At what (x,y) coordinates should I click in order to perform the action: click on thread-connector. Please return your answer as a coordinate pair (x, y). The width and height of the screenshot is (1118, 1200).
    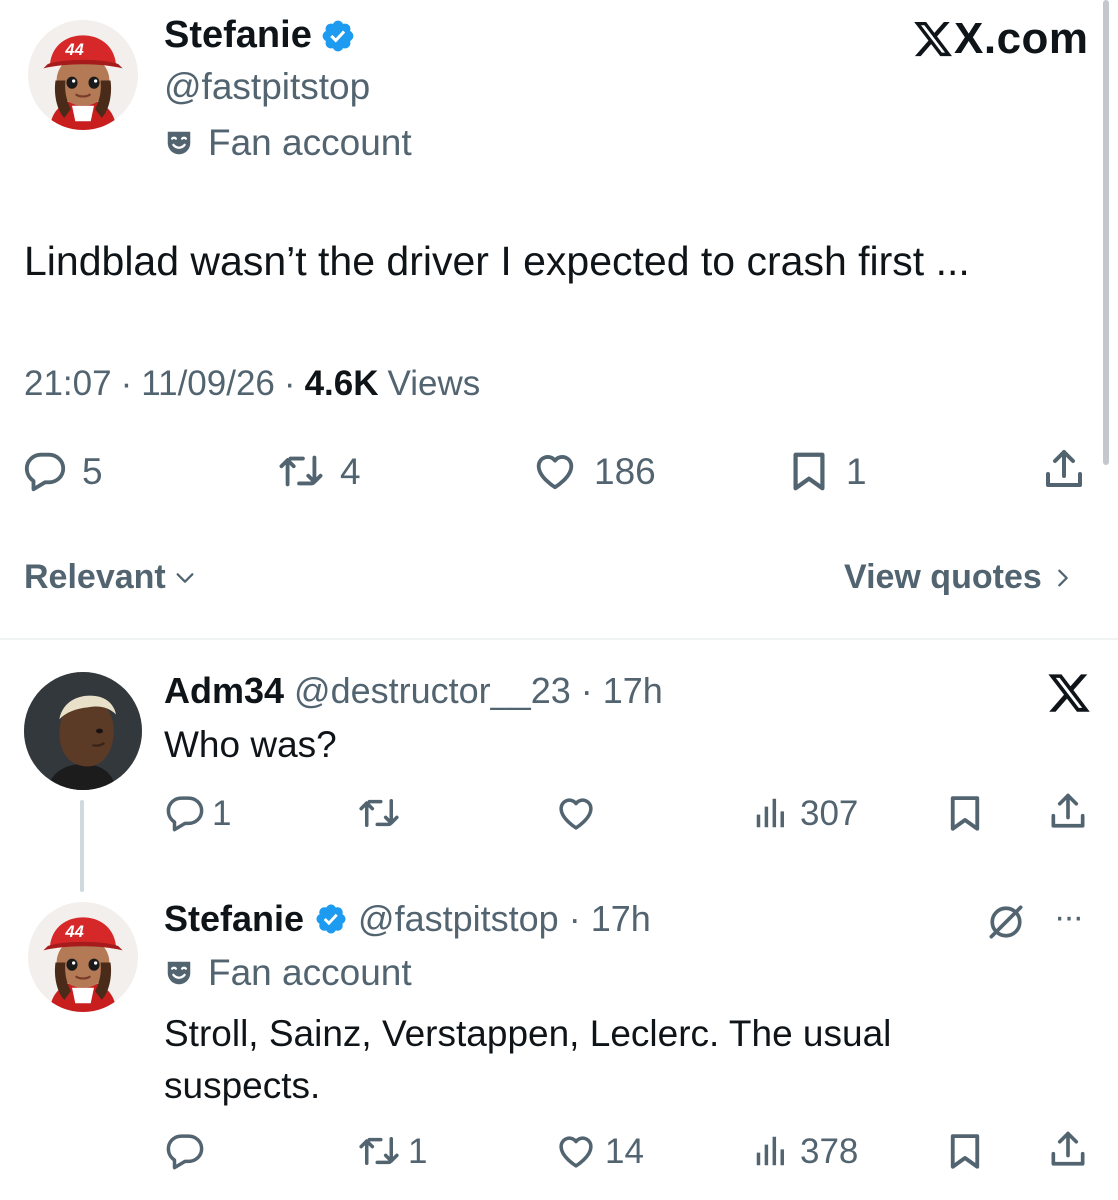
    Looking at the image, I should click on (82, 846).